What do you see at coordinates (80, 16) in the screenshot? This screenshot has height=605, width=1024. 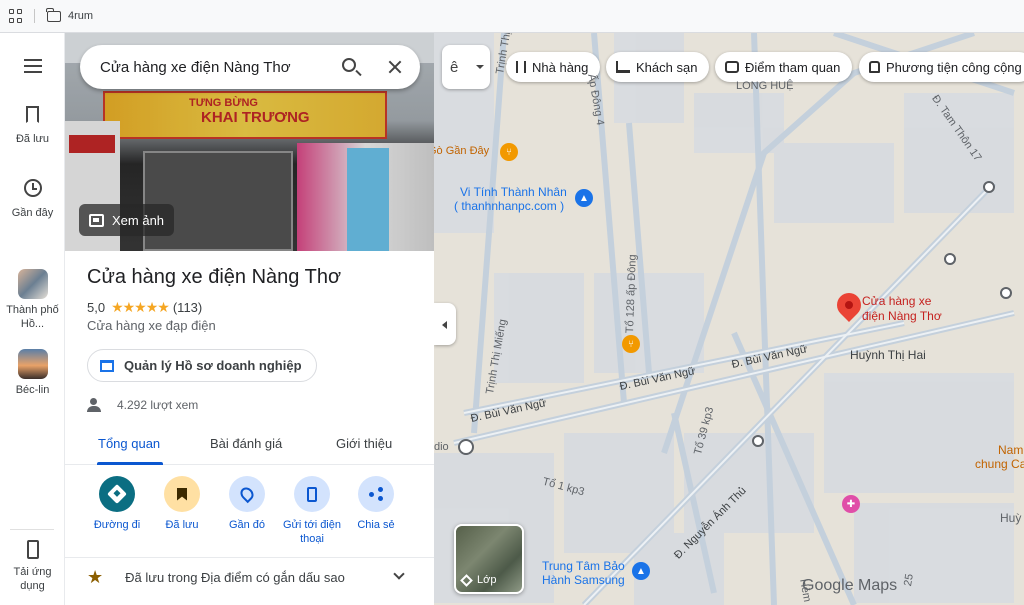 I see `bookmark-folder-label: 4rum` at bounding box center [80, 16].